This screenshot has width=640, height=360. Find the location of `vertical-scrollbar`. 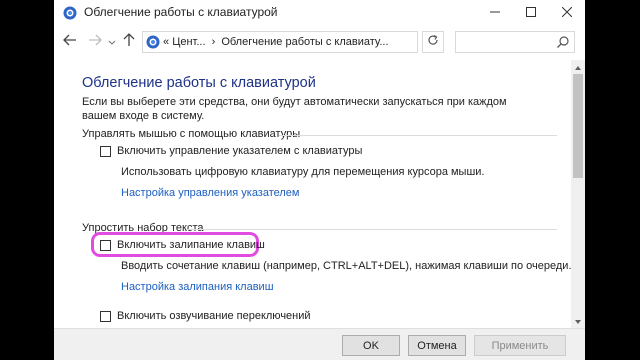

vertical-scrollbar is located at coordinates (578, 194).